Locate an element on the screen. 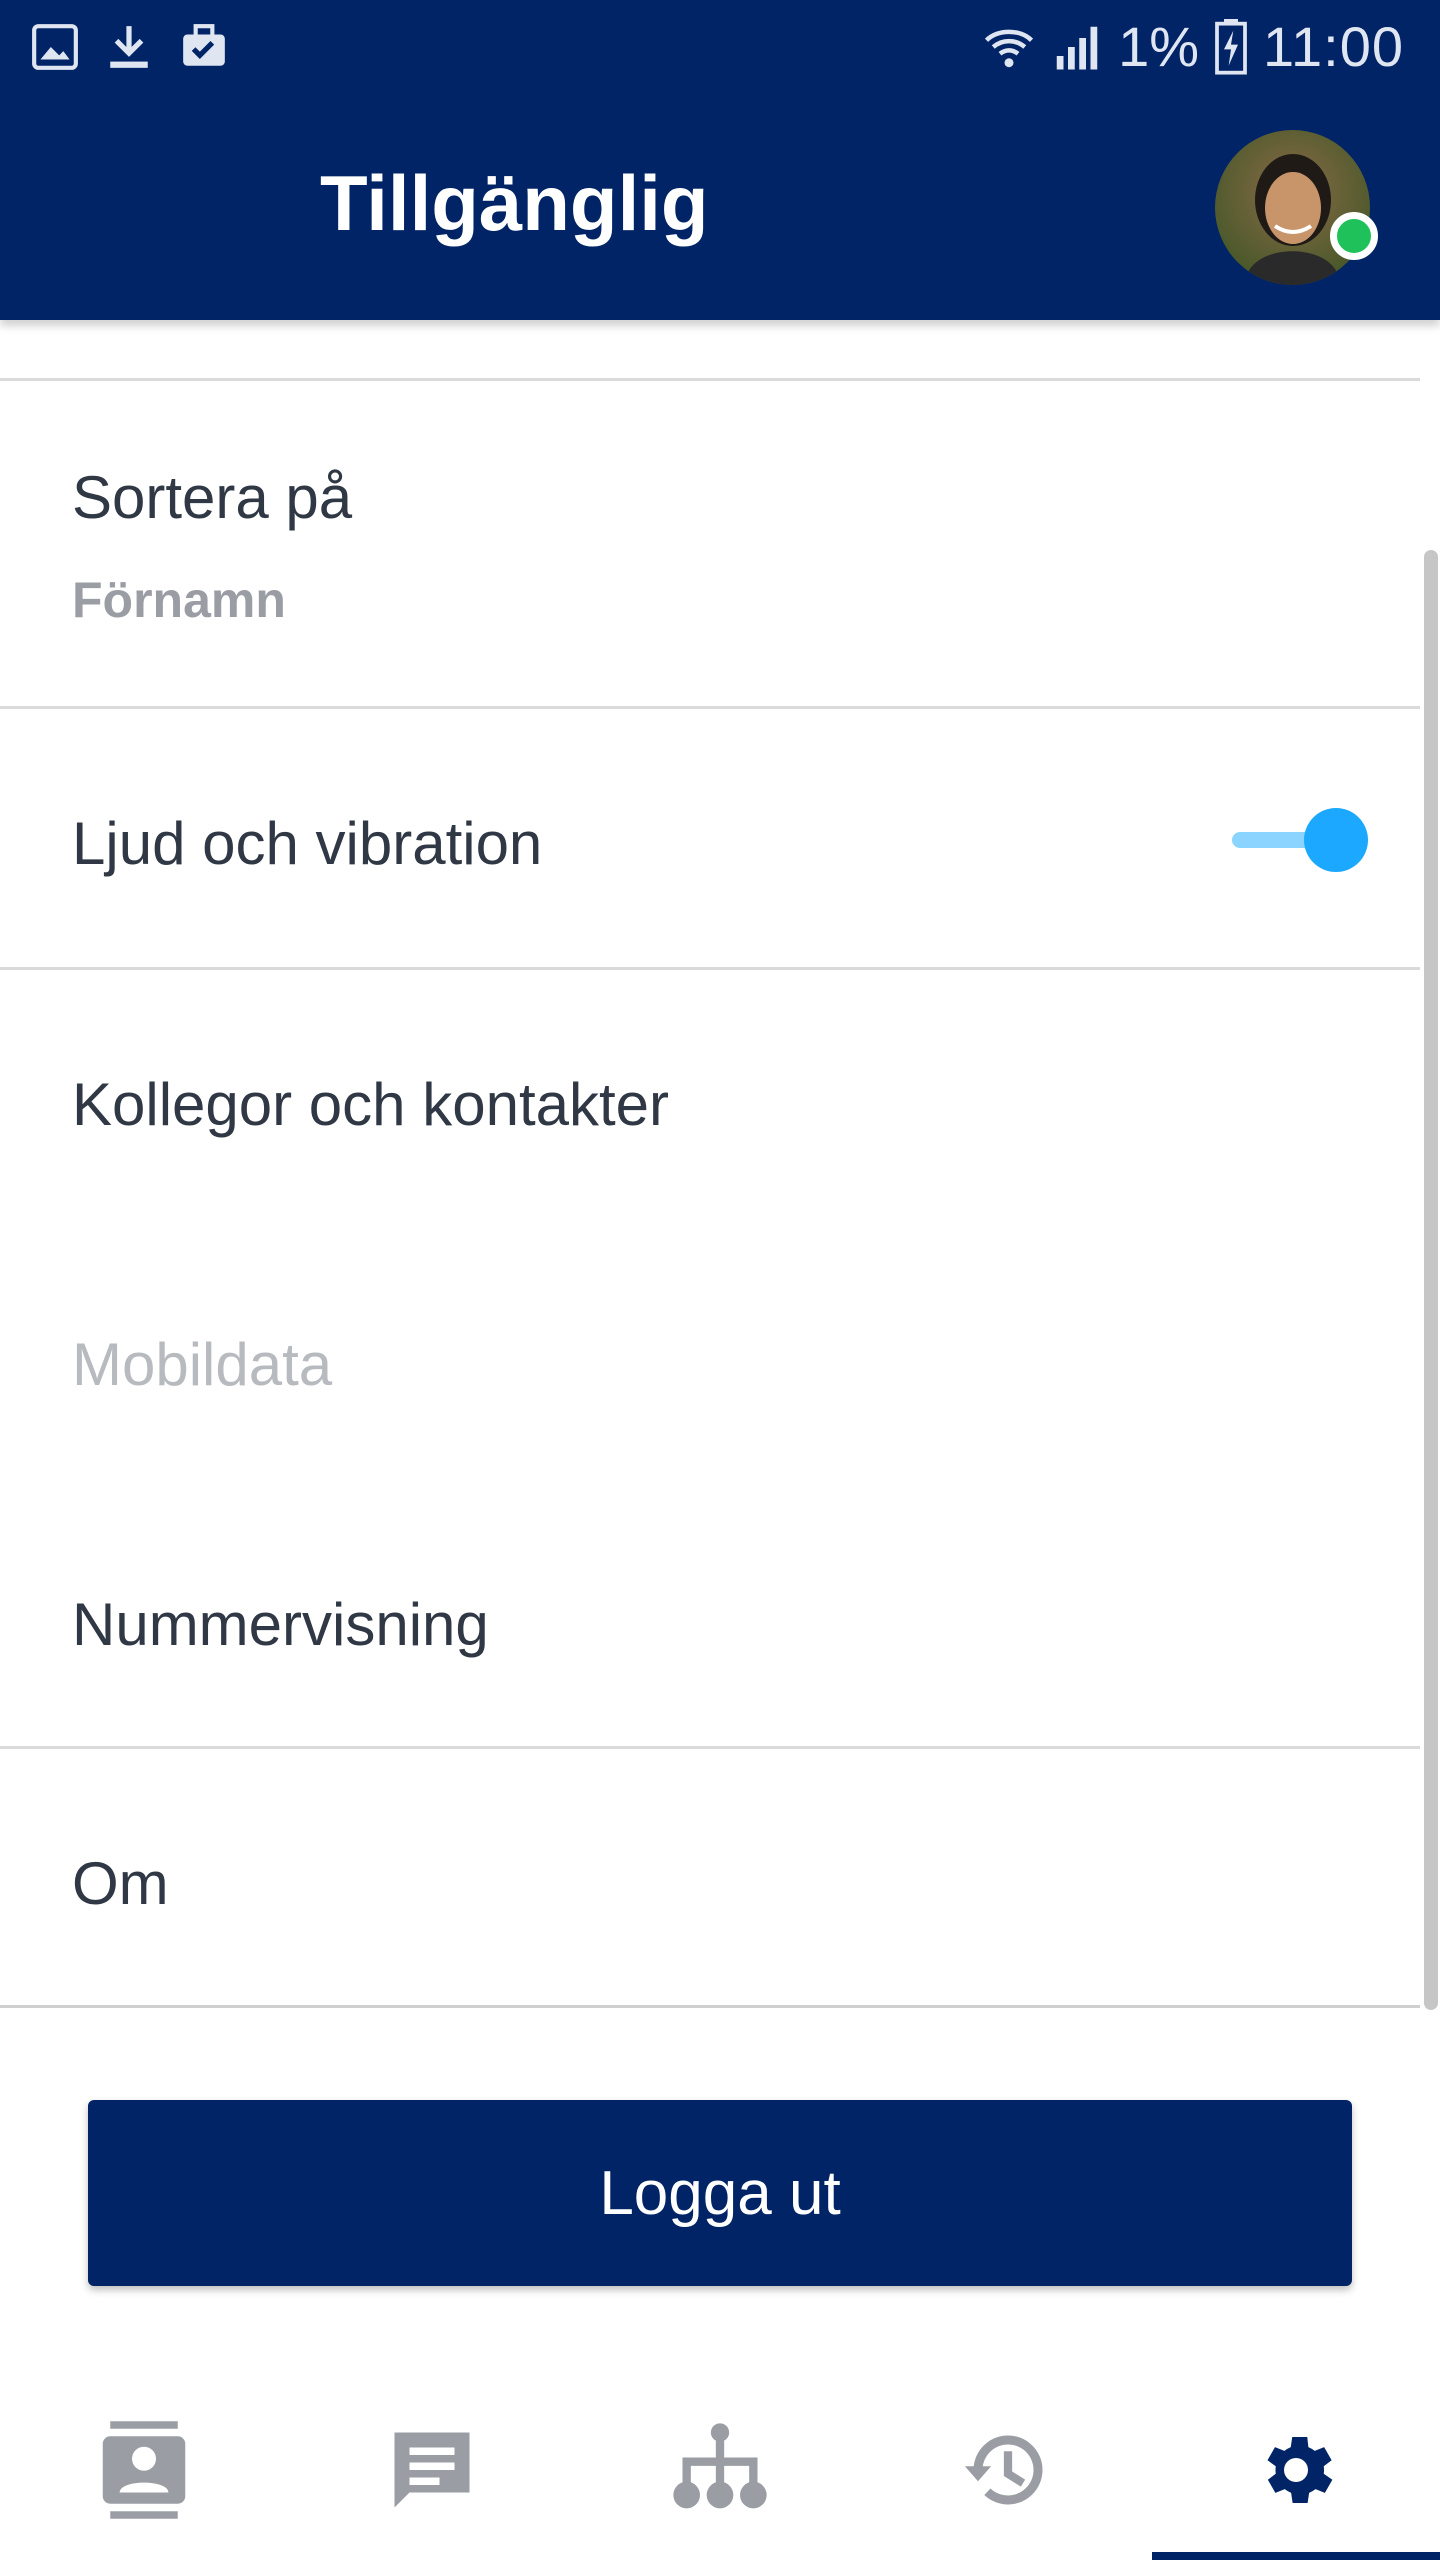 The image size is (1440, 2560). bottom-navigation is located at coordinates (720, 2470).